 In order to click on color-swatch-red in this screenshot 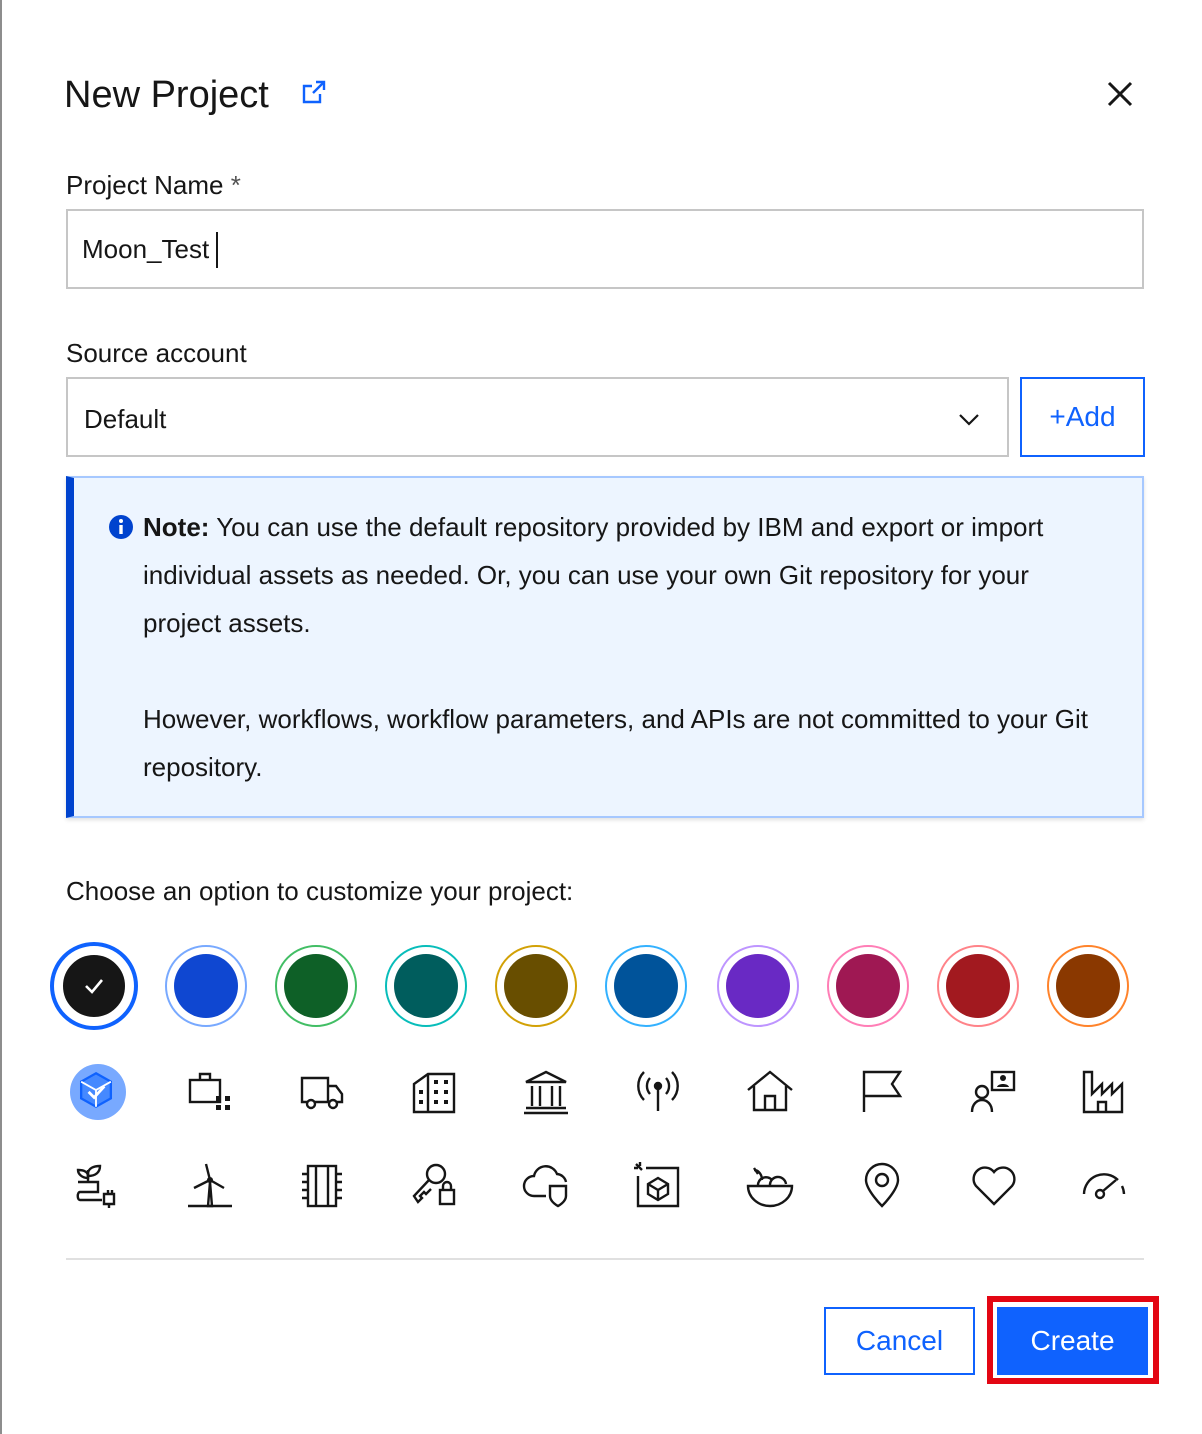, I will do `click(978, 986)`.